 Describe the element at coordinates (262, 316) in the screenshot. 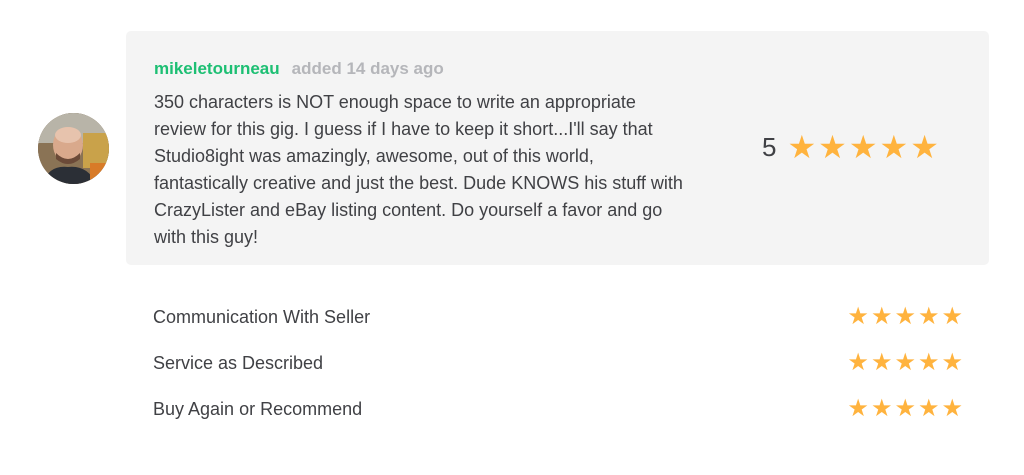

I see `breakdown-label: Communication With Seller` at that location.